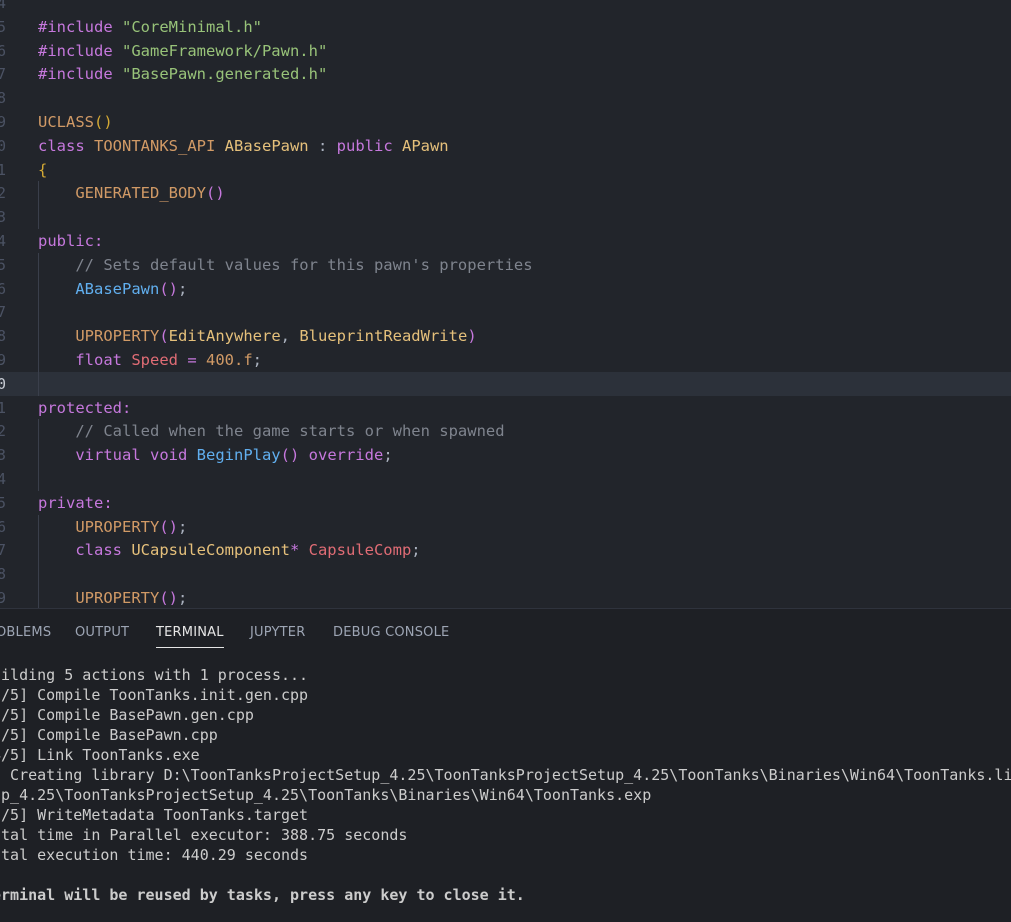 The width and height of the screenshot is (1011, 922). What do you see at coordinates (505, 527) in the screenshot?
I see `code-line: 6 UPROPERTY();` at bounding box center [505, 527].